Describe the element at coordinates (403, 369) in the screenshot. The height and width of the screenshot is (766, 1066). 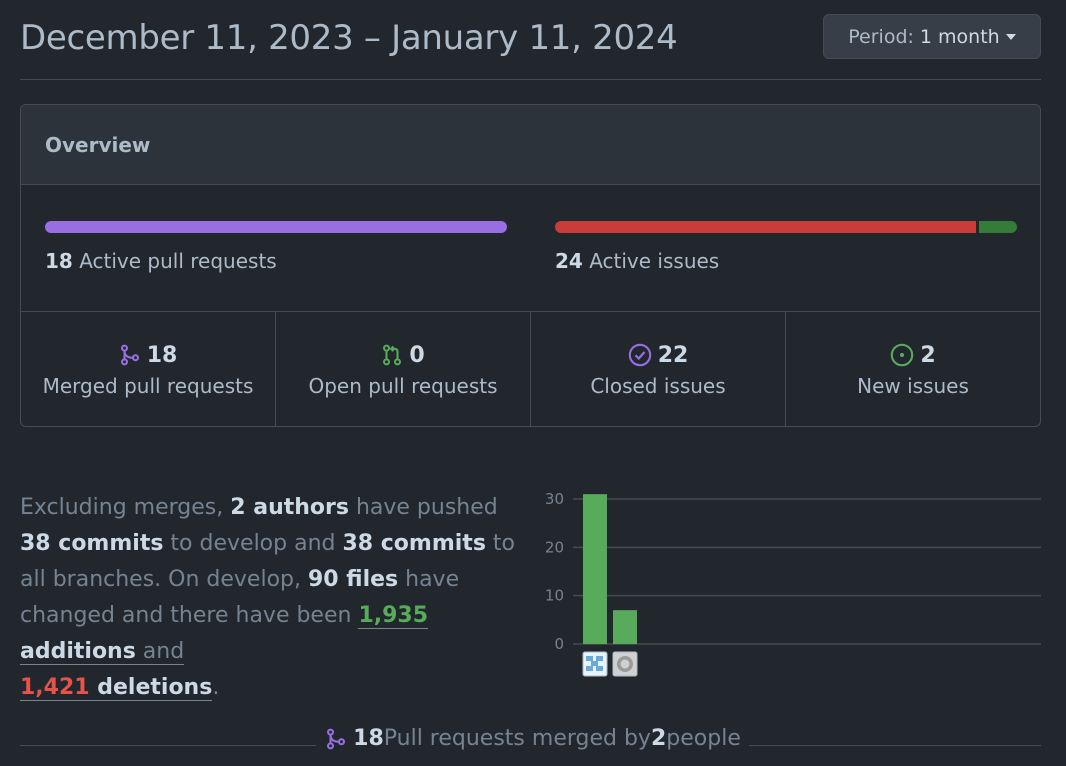
I see `stat-open-pull-requests: 0 Open pull requests` at that location.